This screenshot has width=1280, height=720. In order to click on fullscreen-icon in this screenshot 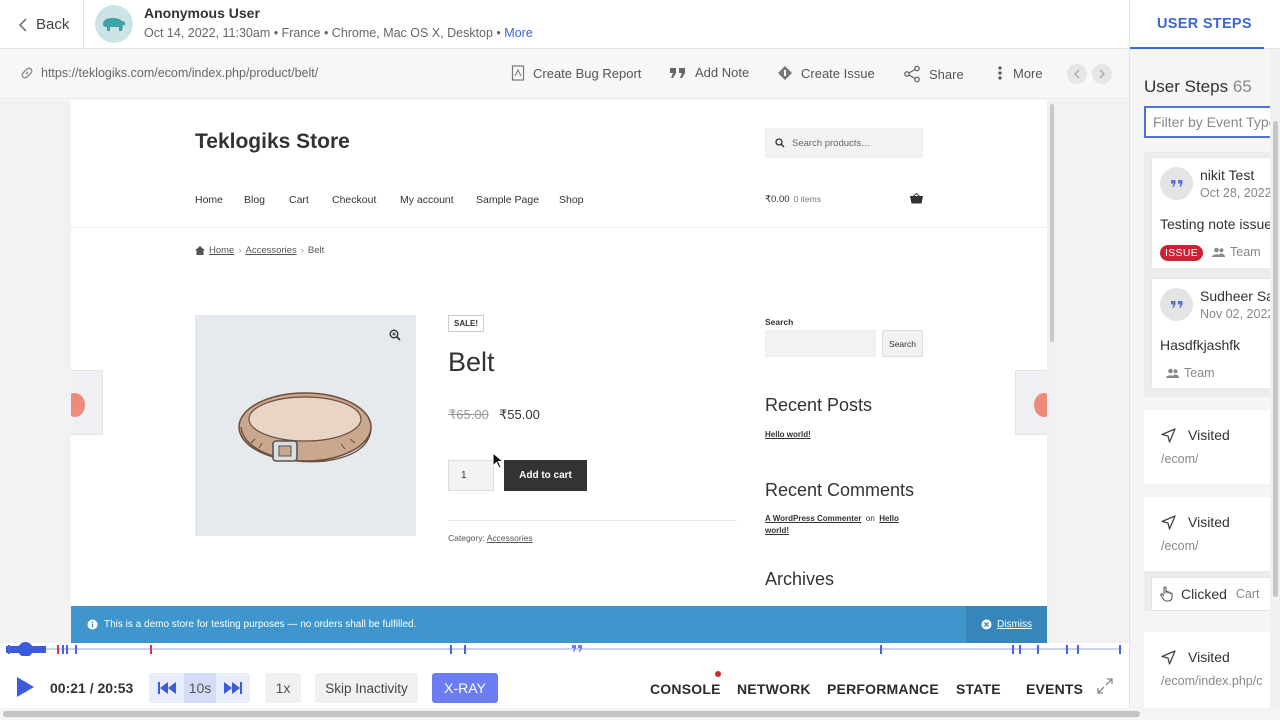, I will do `click(1105, 686)`.